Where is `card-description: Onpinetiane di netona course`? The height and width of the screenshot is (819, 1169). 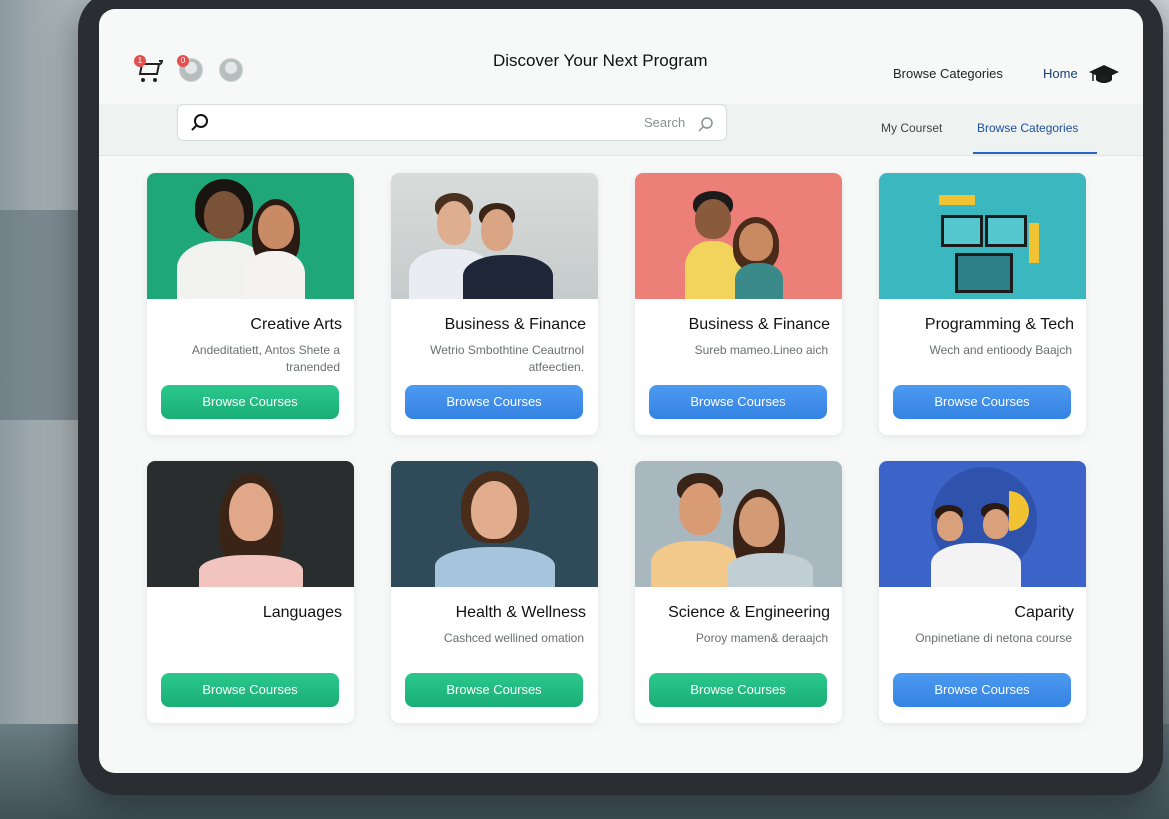
card-description: Onpinetiane di netona course is located at coordinates (993, 638).